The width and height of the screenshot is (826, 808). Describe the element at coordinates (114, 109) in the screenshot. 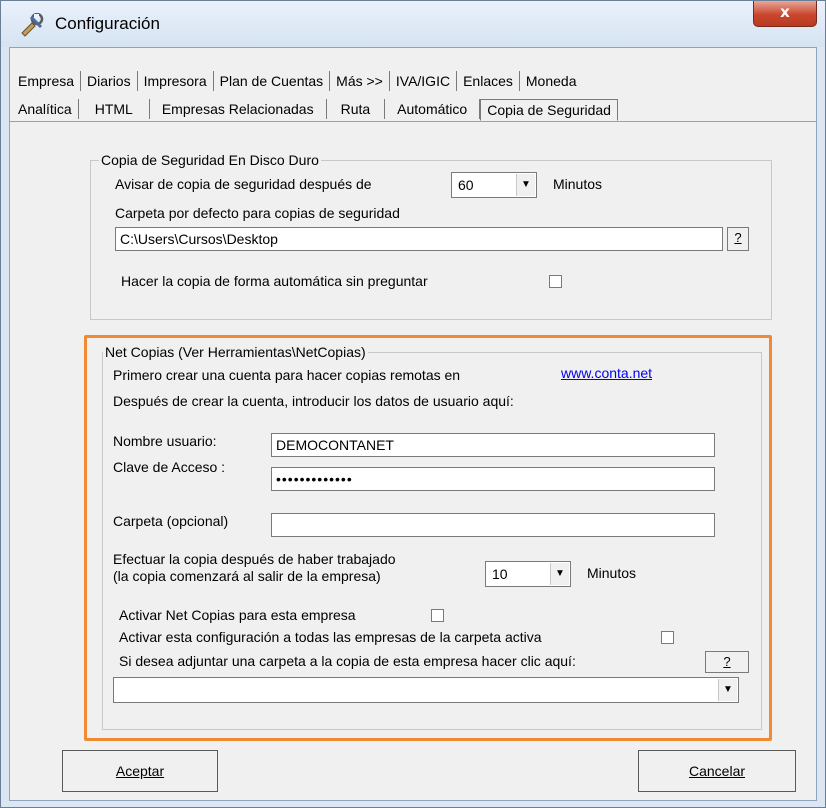

I see `tab-html: HTML` at that location.